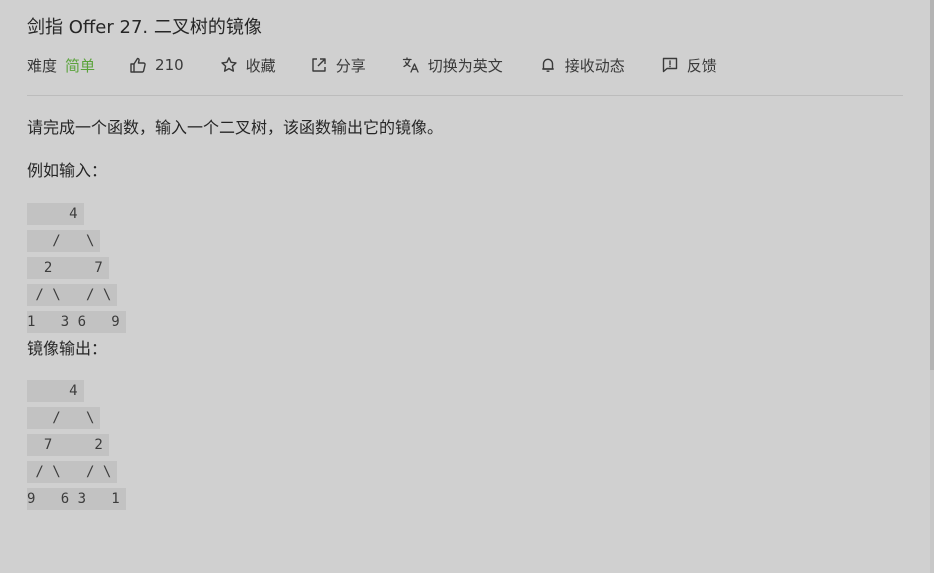 The height and width of the screenshot is (573, 934). What do you see at coordinates (80, 65) in the screenshot?
I see `difficulty-value: 简单` at bounding box center [80, 65].